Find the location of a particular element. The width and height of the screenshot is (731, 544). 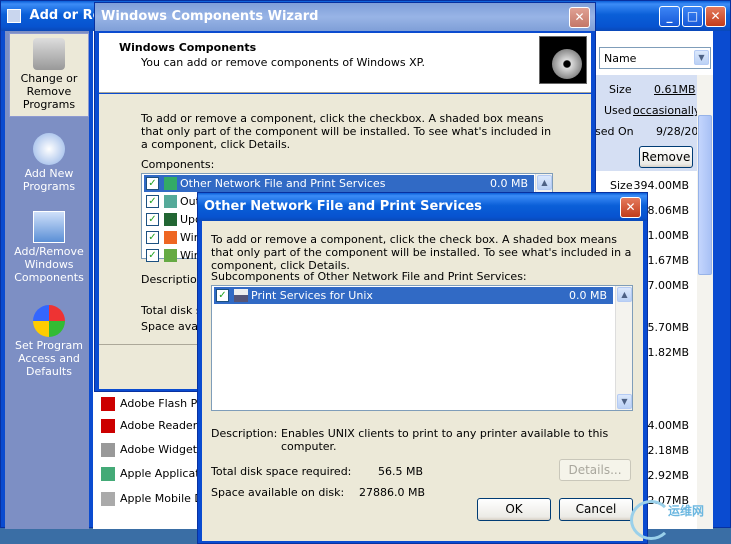

program-row: Adobe Flash Pla is located at coordinates (154, 404).